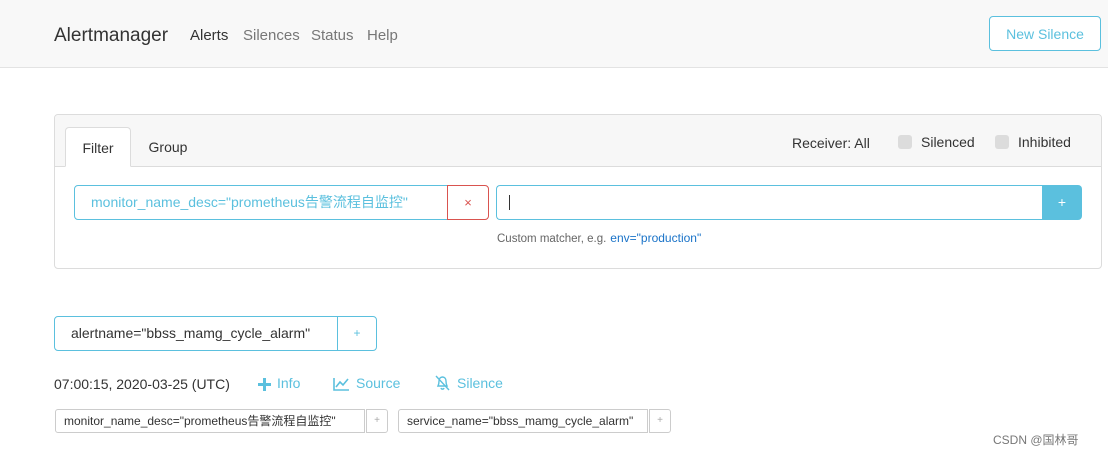  I want to click on info-button: Info, so click(279, 383).